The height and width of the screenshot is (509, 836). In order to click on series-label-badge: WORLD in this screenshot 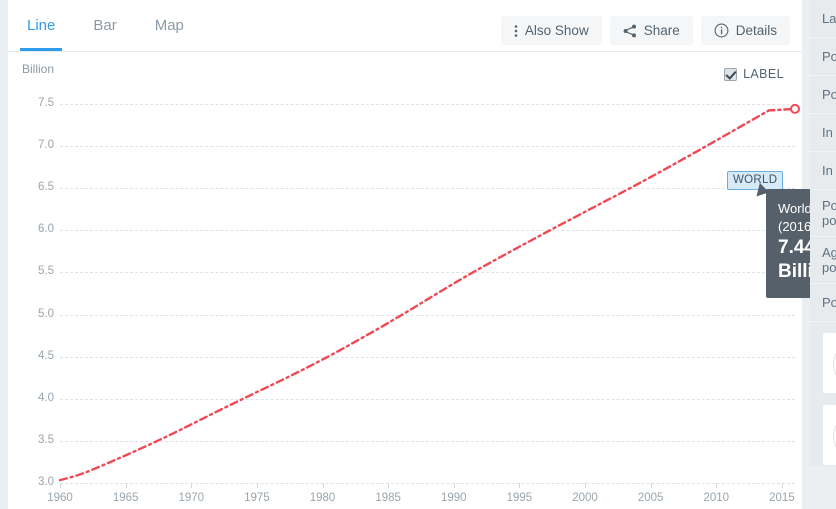, I will do `click(755, 180)`.